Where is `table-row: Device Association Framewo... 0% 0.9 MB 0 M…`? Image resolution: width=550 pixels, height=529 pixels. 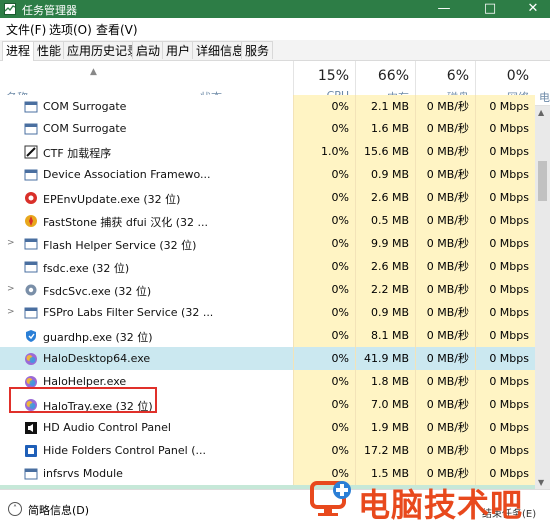 table-row: Device Association Framewo... 0% 0.9 MB 0 M… is located at coordinates (267, 174).